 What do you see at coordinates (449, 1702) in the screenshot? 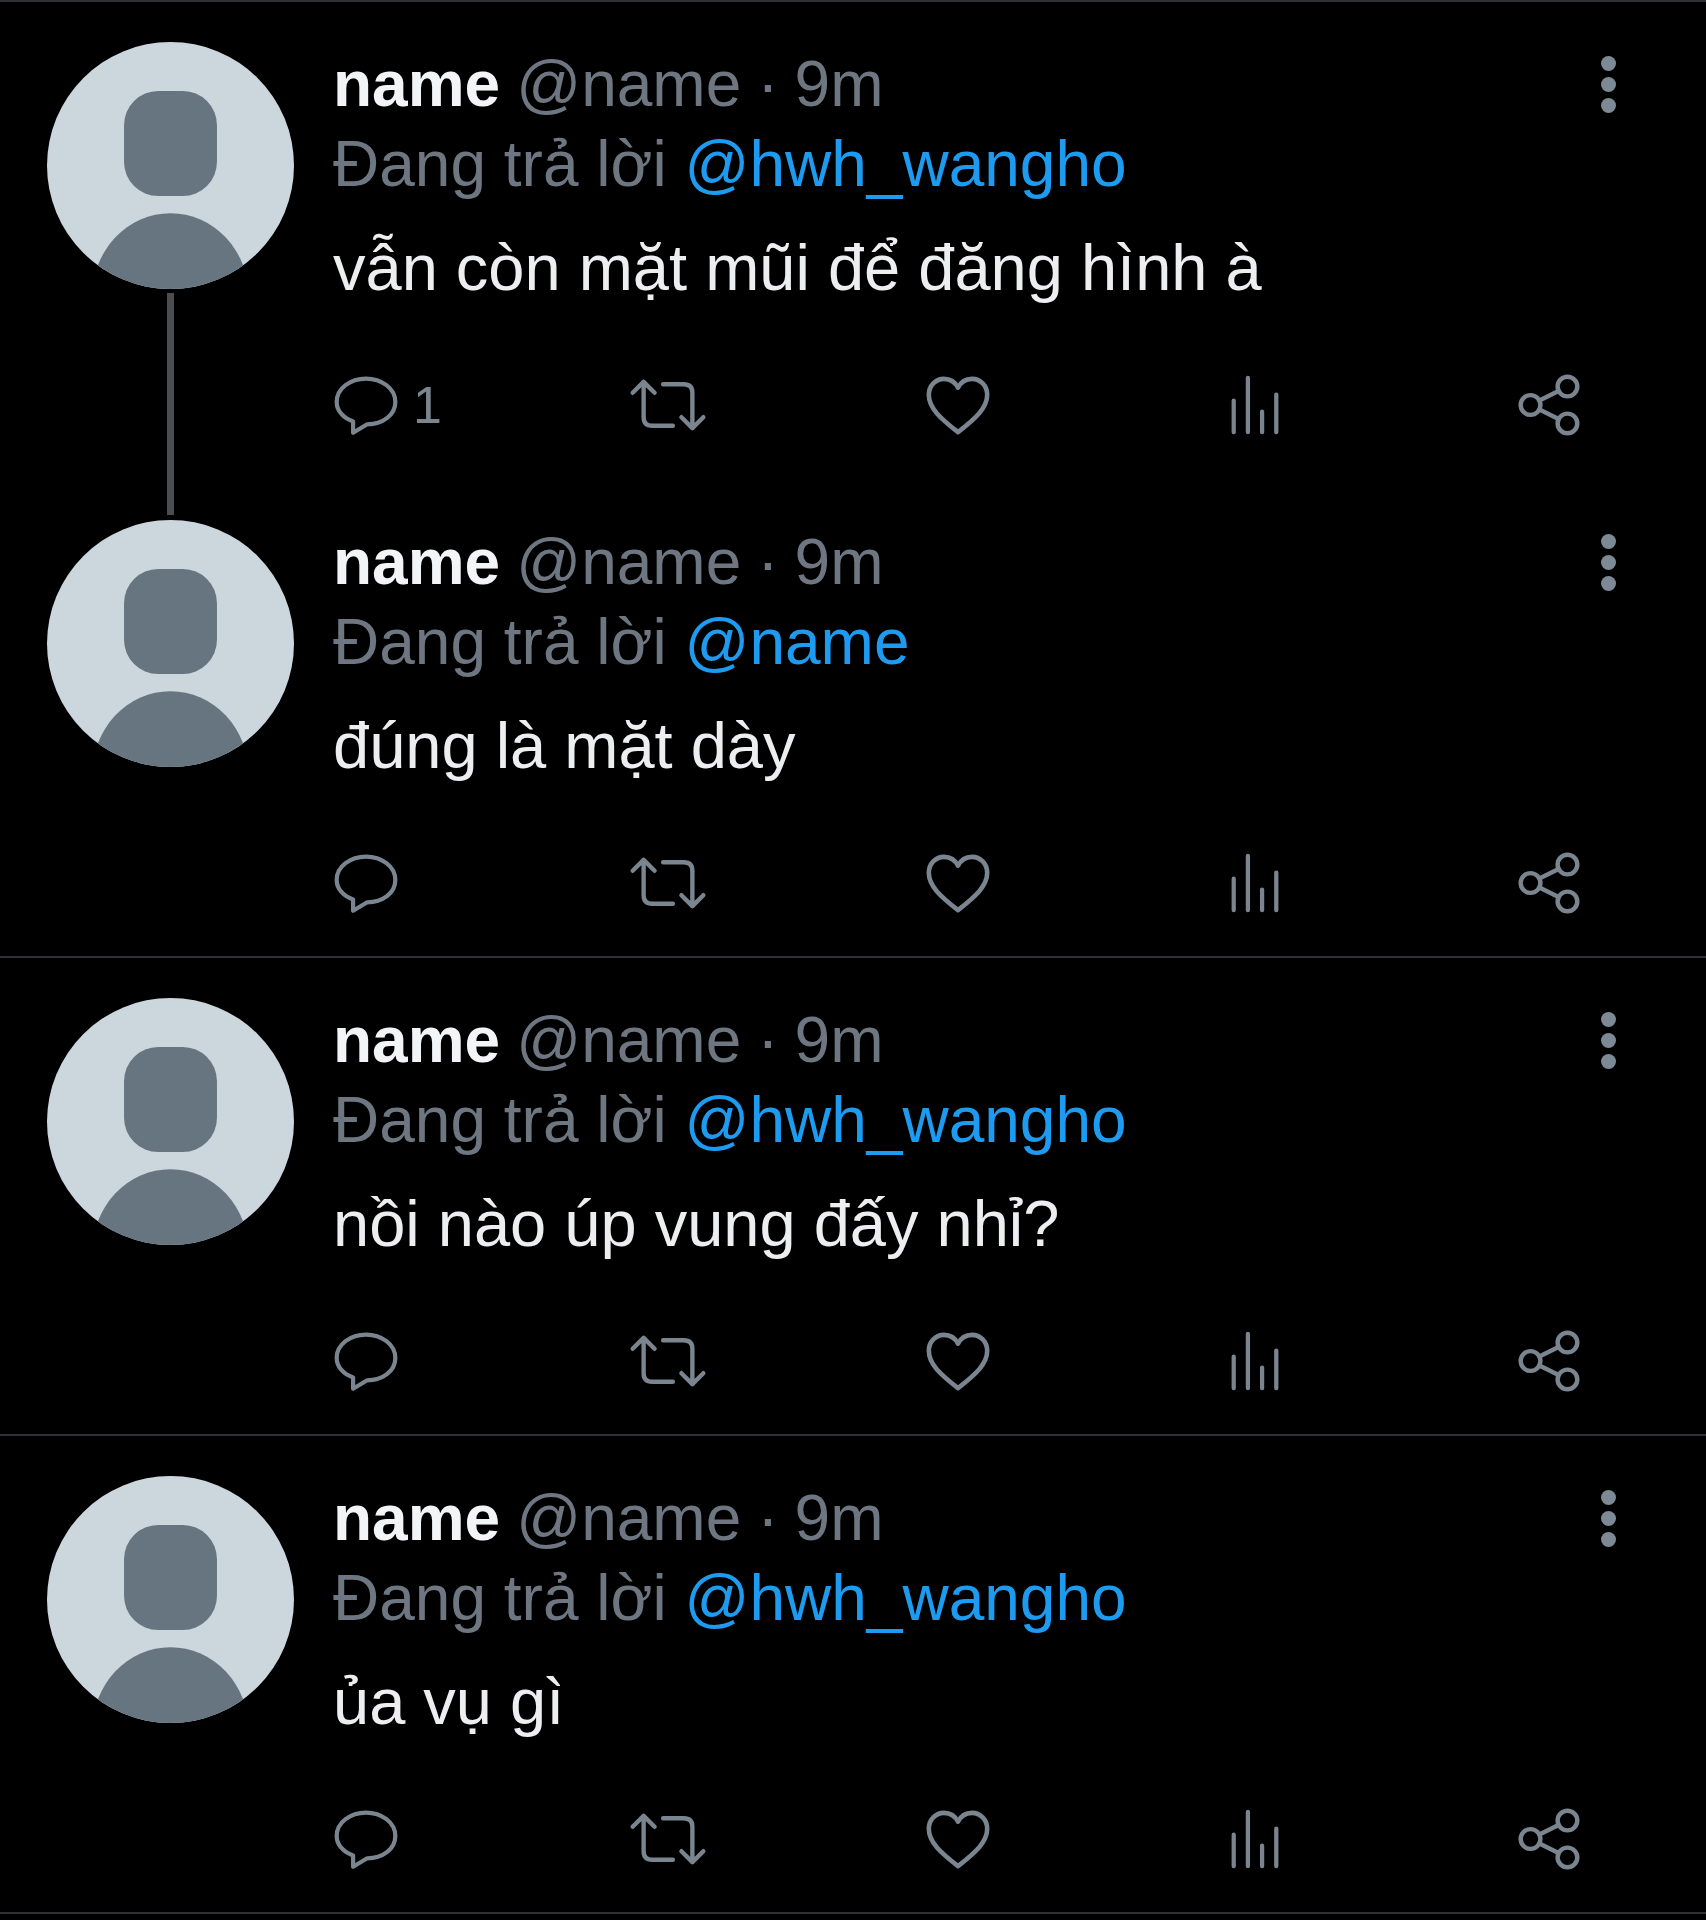
I see `tweet-text: ủa vụ gì` at bounding box center [449, 1702].